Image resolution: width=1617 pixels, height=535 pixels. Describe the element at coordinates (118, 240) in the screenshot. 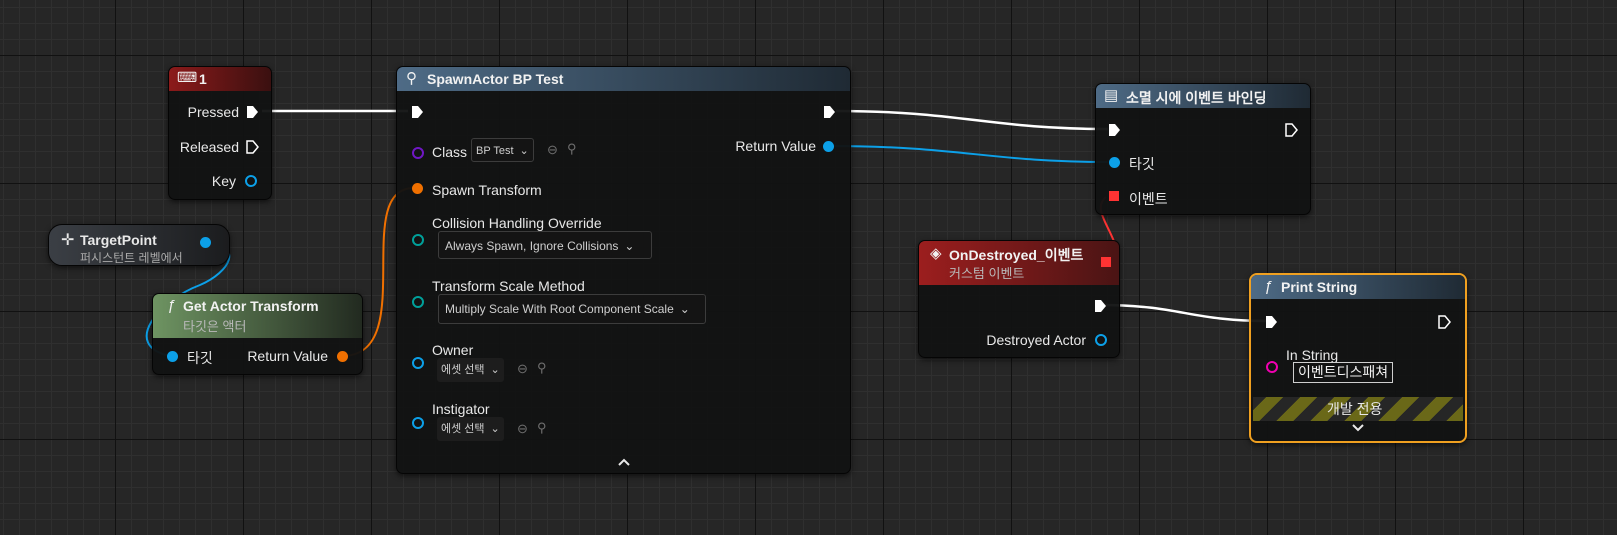

I see `node-title: TargetPoint` at that location.